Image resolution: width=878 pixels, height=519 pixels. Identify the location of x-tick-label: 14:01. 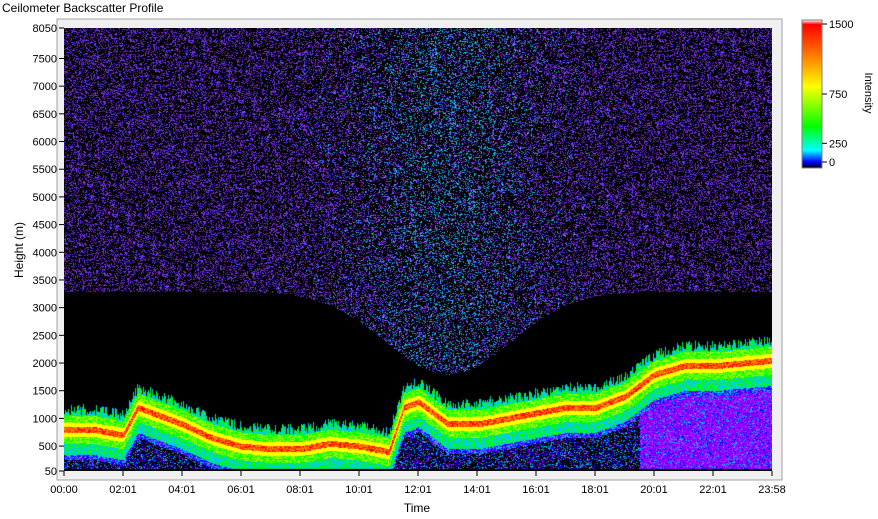
(477, 490).